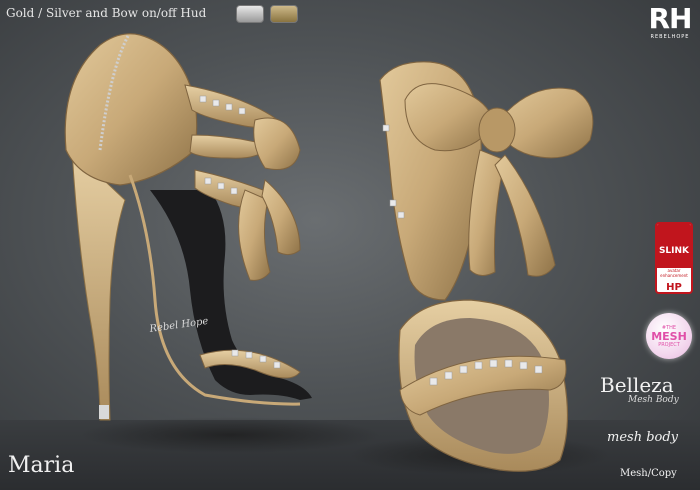 This screenshot has height=490, width=700. Describe the element at coordinates (653, 400) in the screenshot. I see `belleza-subtitle: Mesh Body` at that location.